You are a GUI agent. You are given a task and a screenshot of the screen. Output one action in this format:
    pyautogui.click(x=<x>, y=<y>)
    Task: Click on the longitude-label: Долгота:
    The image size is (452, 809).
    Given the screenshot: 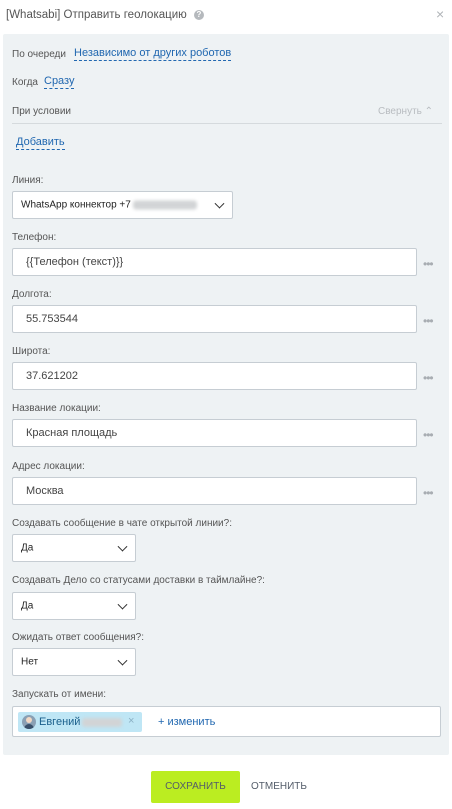 What is the action you would take?
    pyautogui.click(x=32, y=294)
    